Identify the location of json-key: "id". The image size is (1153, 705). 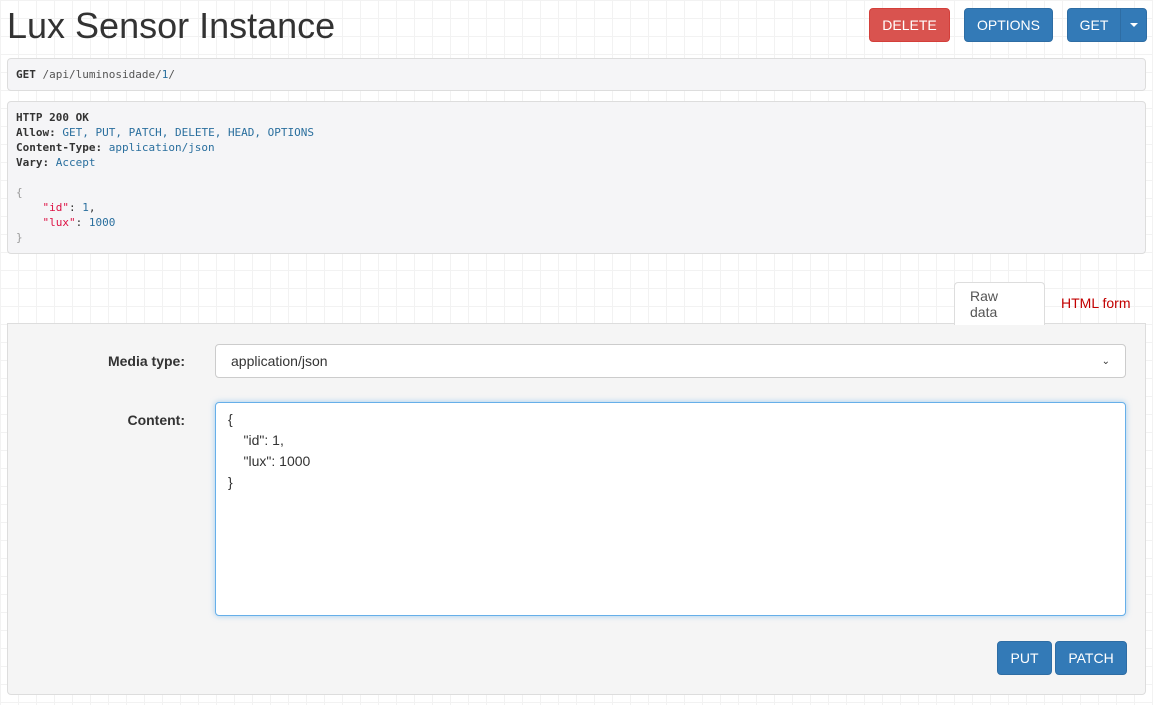
(56, 207).